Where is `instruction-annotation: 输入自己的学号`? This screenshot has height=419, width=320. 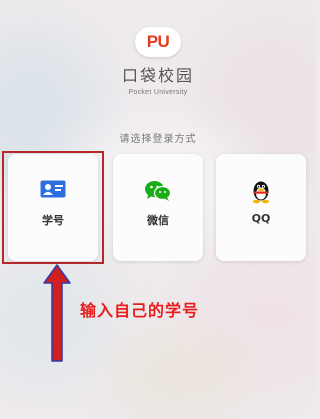
instruction-annotation: 输入自己的学号 is located at coordinates (140, 310).